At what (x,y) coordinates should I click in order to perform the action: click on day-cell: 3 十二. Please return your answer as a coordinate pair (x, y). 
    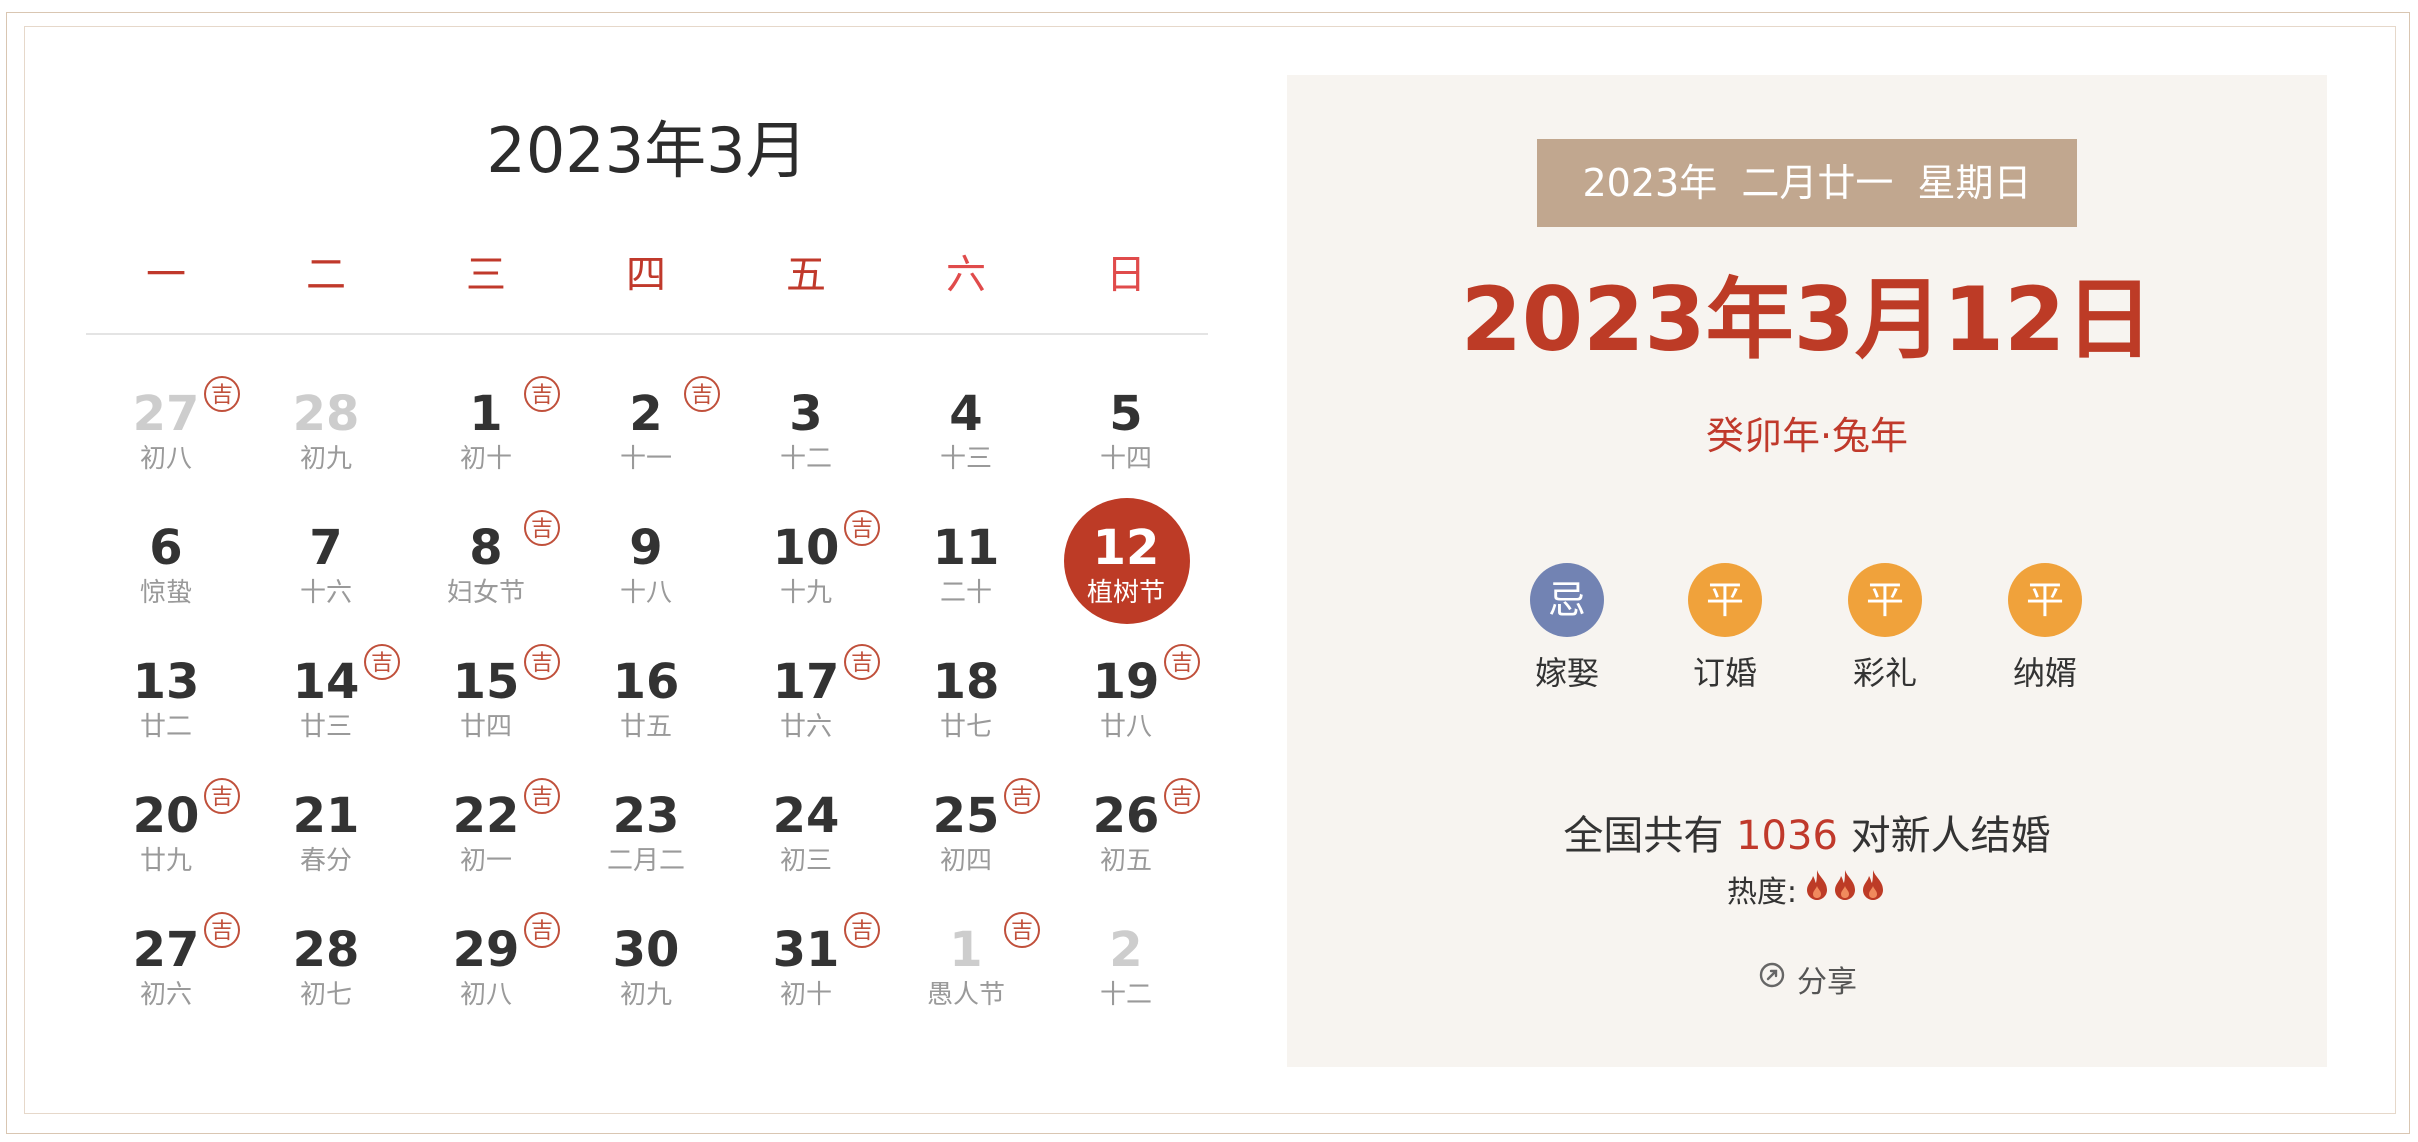
    Looking at the image, I should click on (806, 431).